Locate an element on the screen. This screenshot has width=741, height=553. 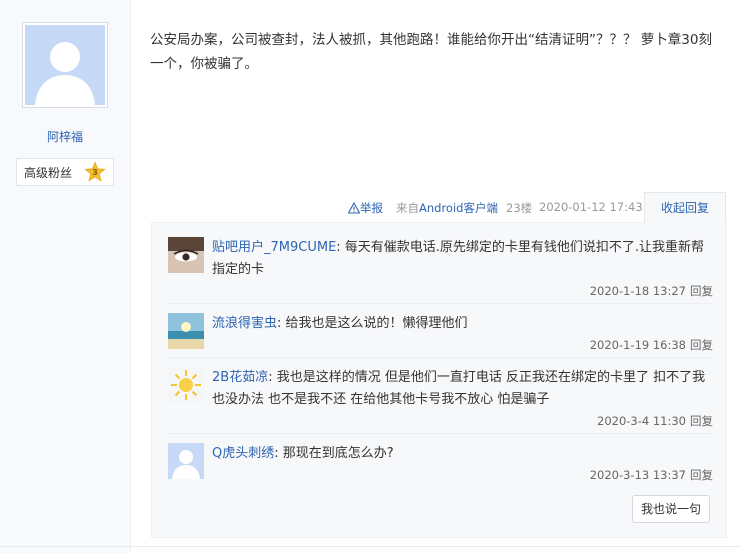
author-avatar is located at coordinates (65, 65).